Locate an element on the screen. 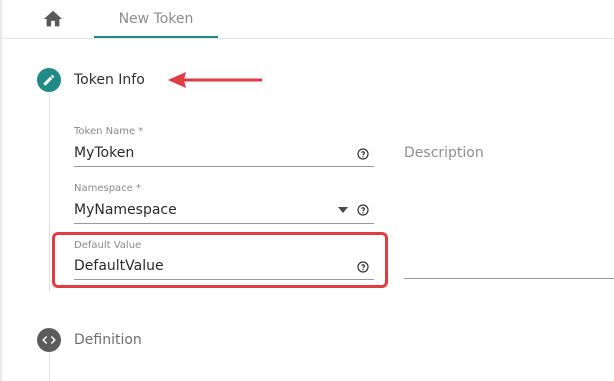 Image resolution: width=614 pixels, height=381 pixels. stepper-rail is located at coordinates (49, 192).